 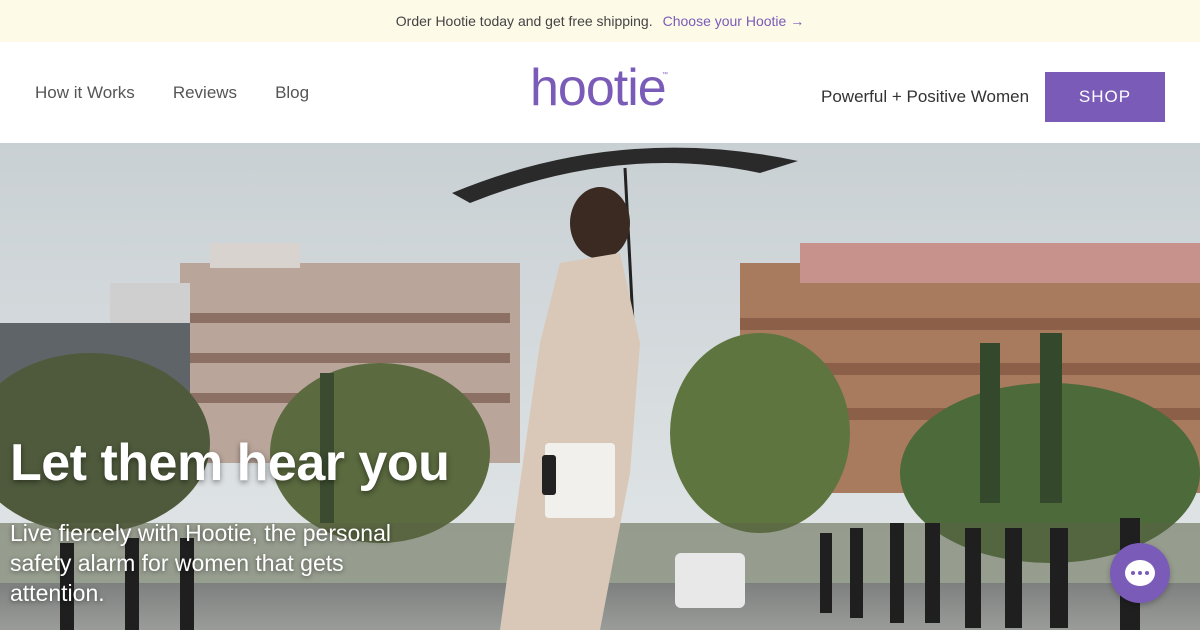 I want to click on logo-text: hootie, so click(x=598, y=88).